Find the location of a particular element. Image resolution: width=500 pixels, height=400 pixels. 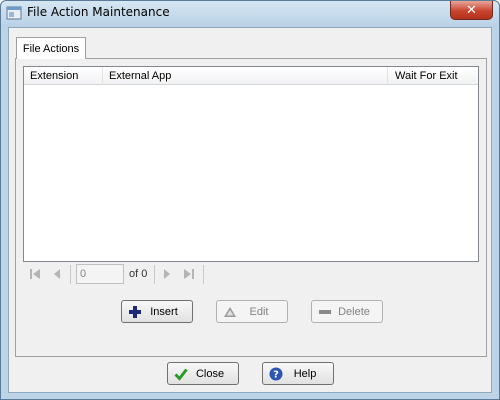

question-icon: ? is located at coordinates (276, 373).